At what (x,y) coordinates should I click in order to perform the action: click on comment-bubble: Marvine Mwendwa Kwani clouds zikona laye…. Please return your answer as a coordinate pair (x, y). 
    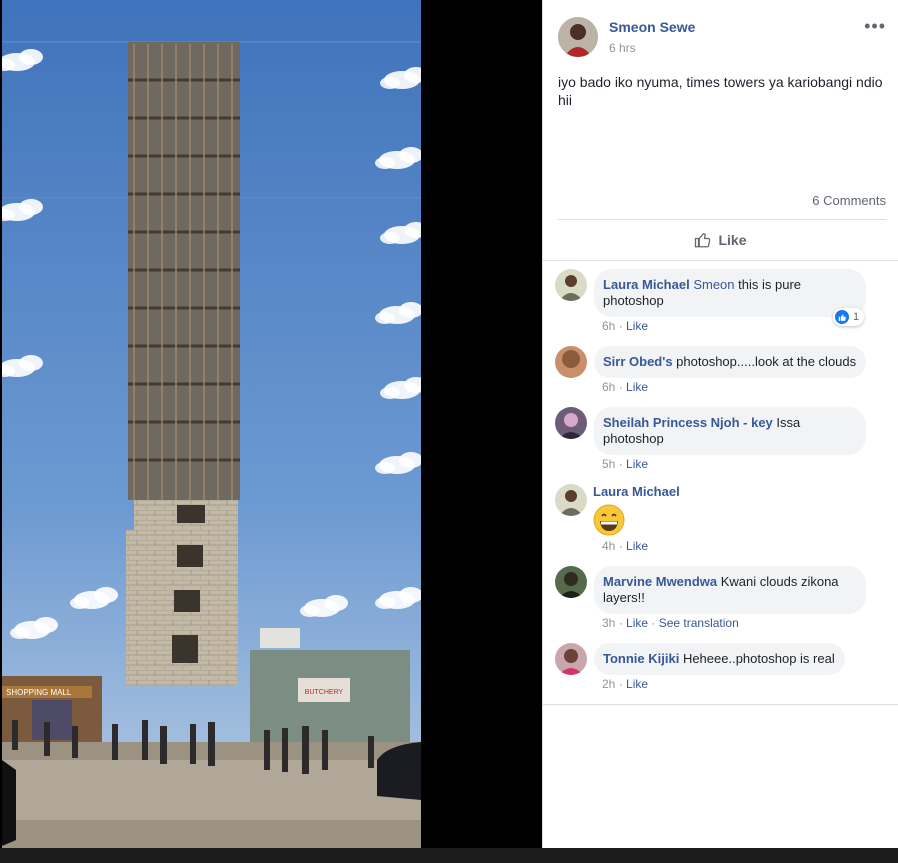
    Looking at the image, I should click on (730, 590).